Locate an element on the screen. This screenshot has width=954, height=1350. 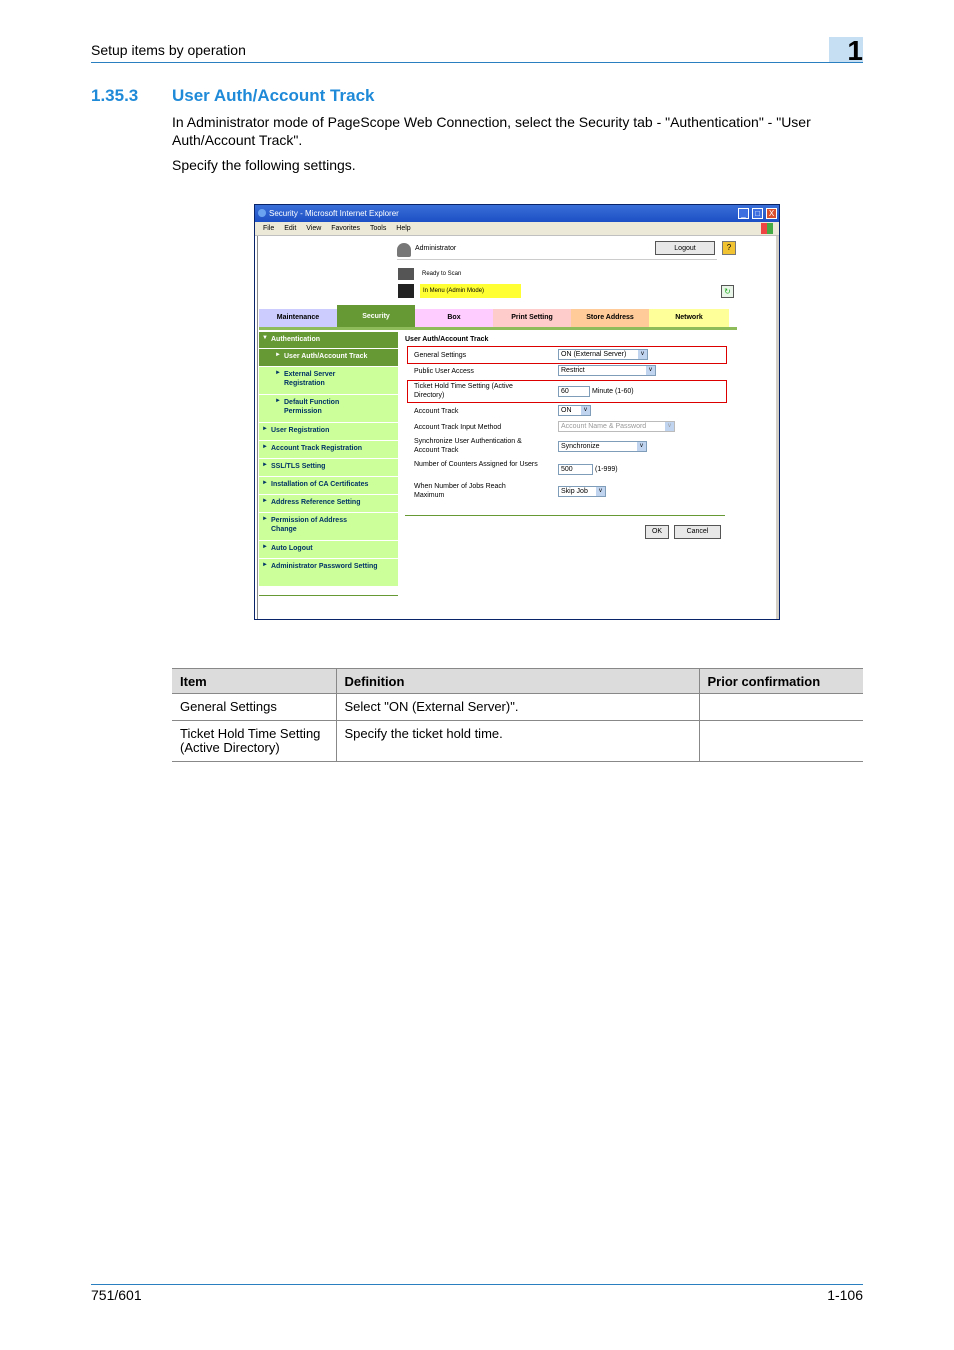
help-icon: ? is located at coordinates (729, 248).